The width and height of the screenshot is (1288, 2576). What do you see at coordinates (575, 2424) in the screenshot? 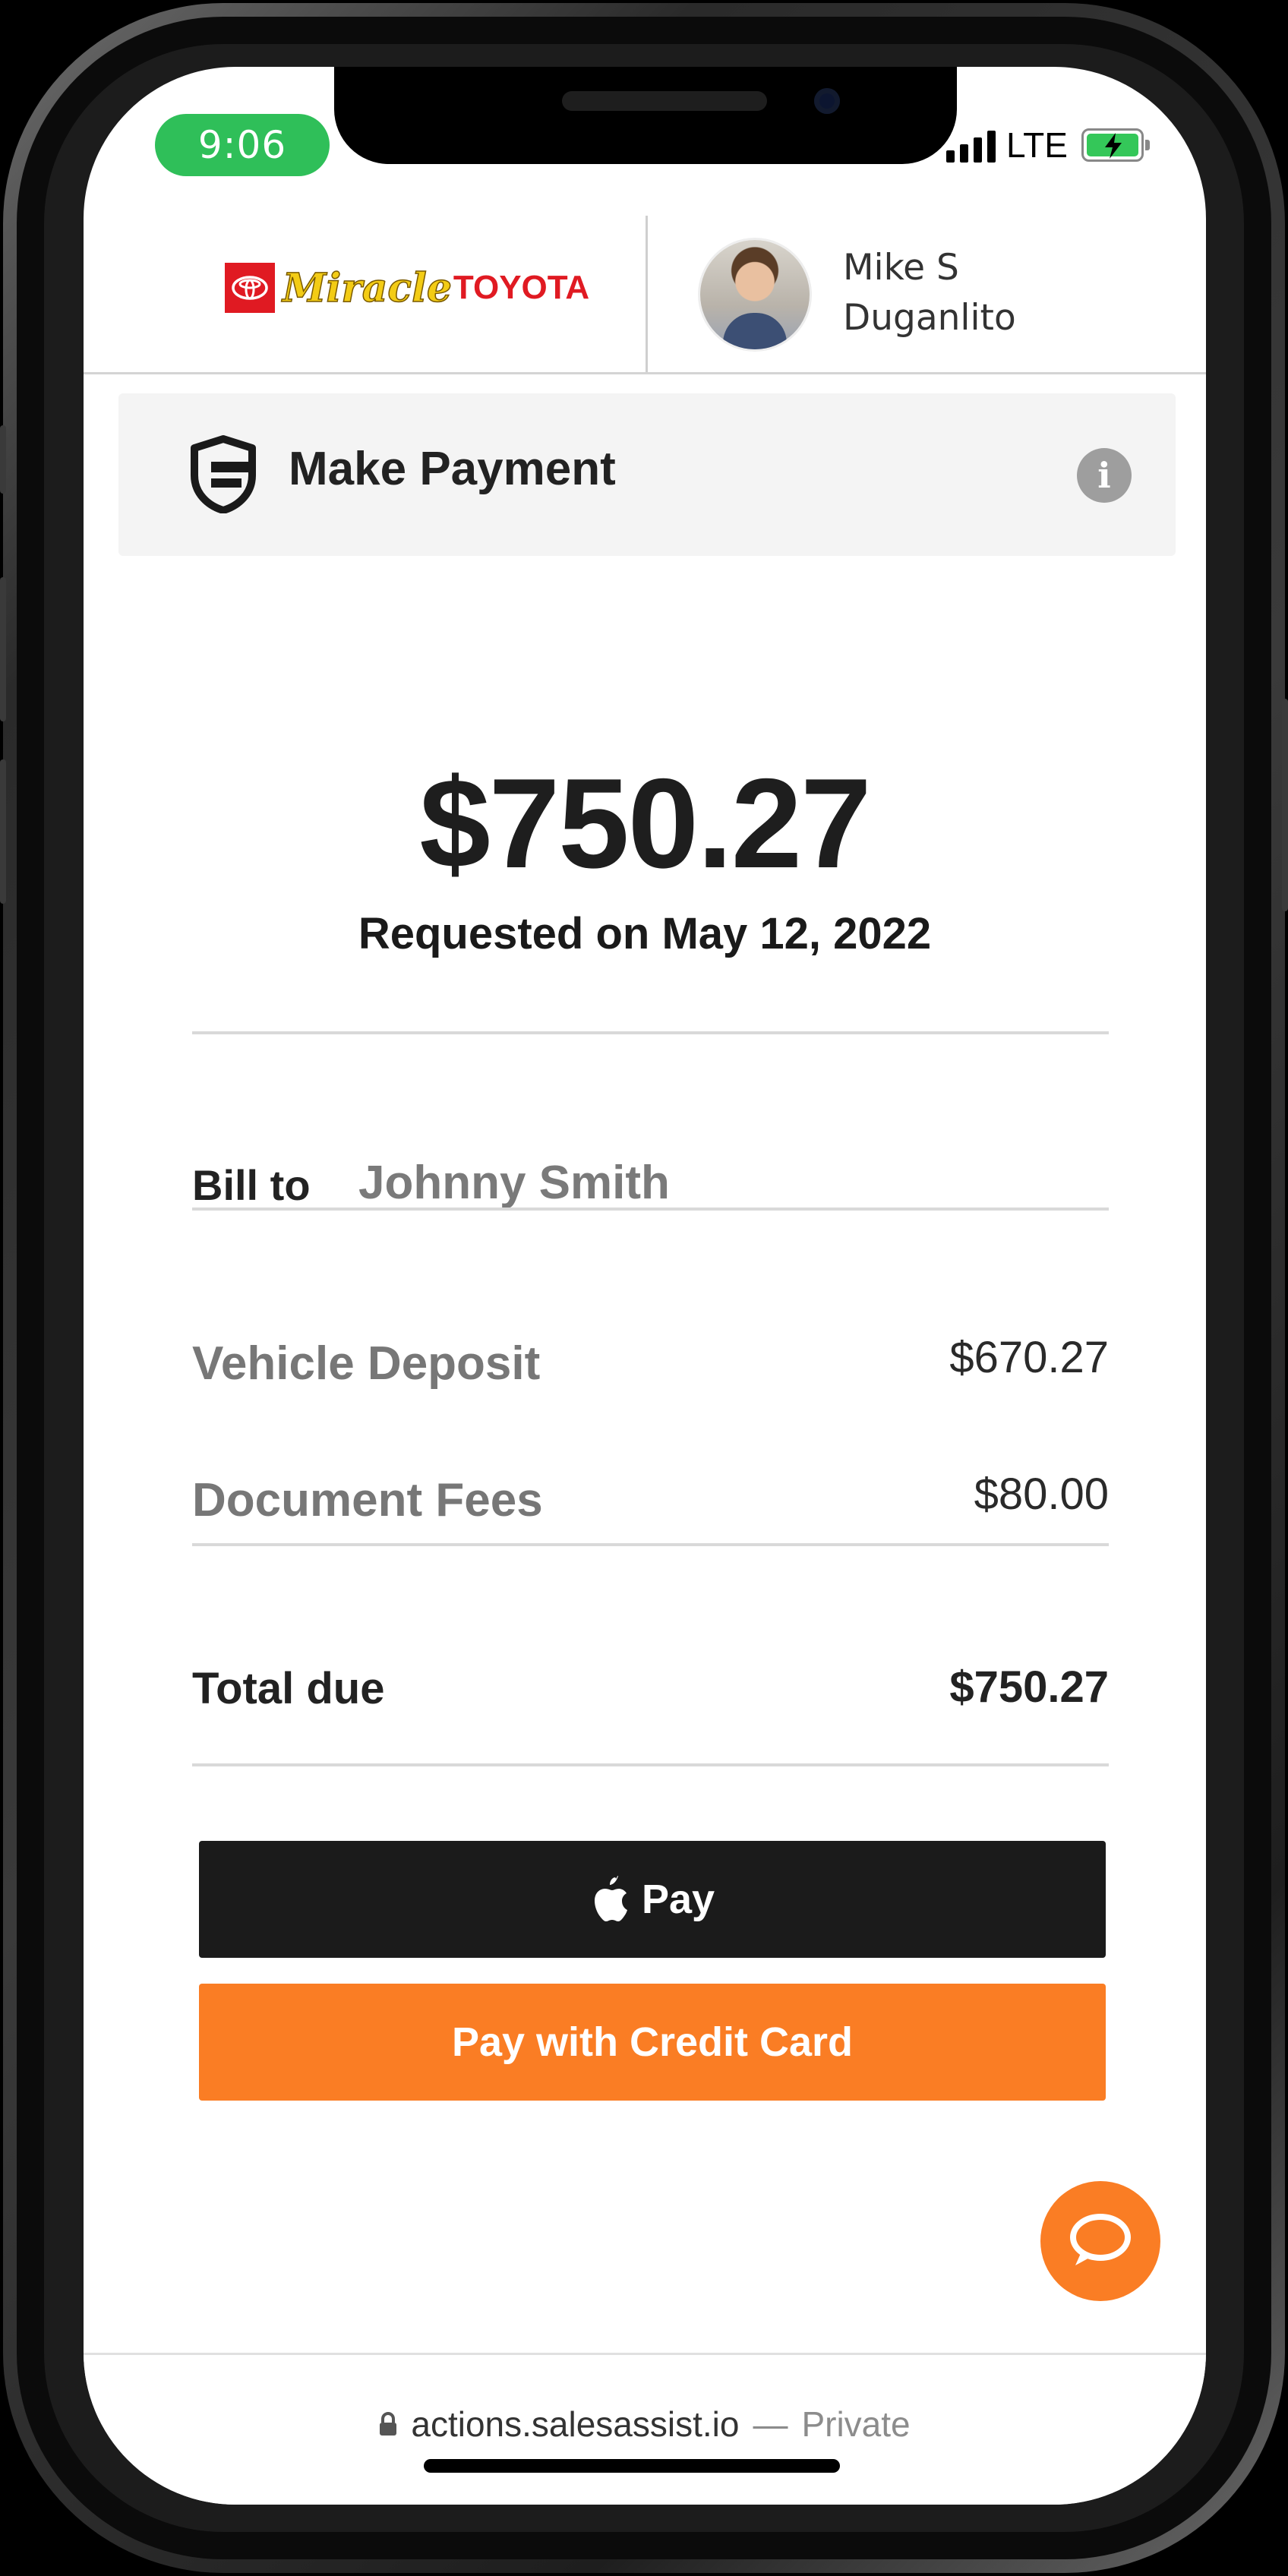
I see `url-host: actions.salesassist.io` at bounding box center [575, 2424].